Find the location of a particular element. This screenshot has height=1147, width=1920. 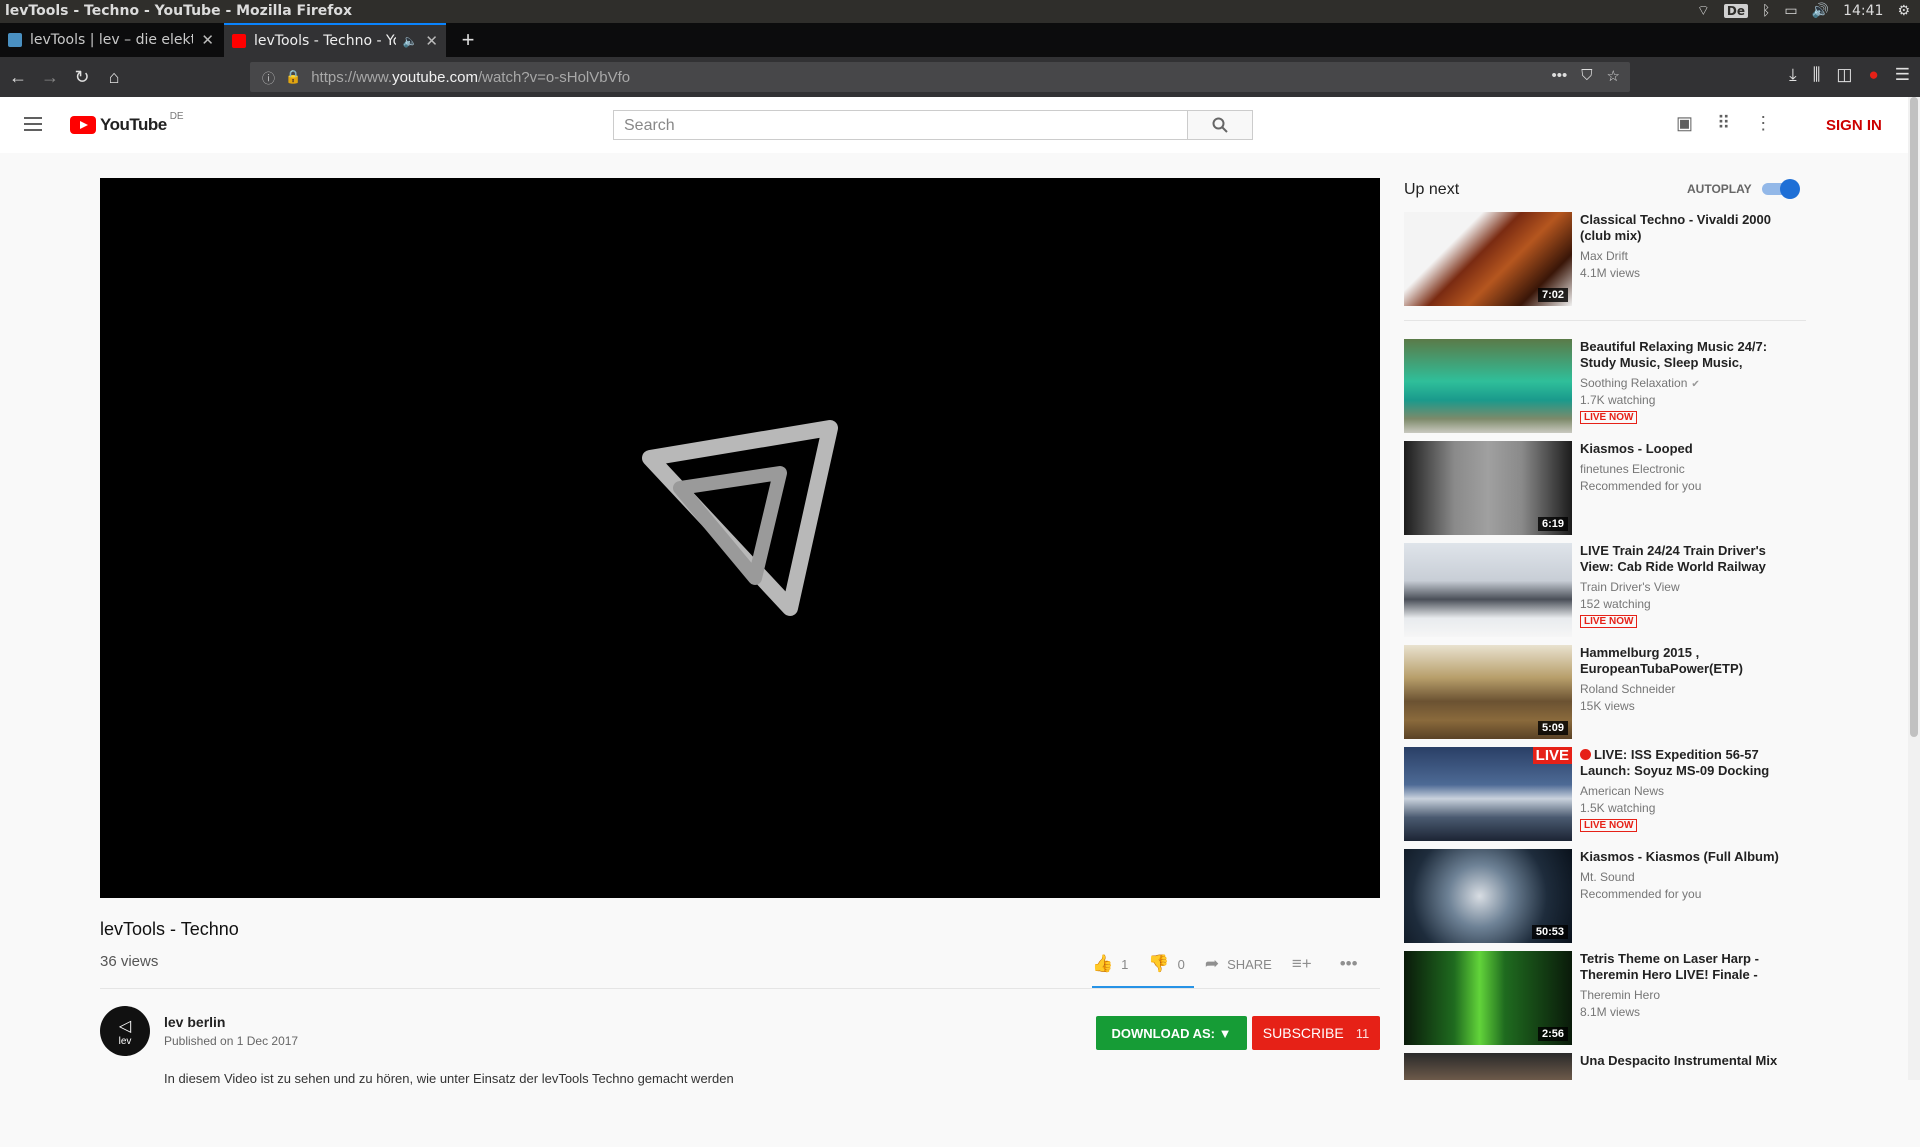

settings-gear-icon: ⚙ is located at coordinates (1903, 11).